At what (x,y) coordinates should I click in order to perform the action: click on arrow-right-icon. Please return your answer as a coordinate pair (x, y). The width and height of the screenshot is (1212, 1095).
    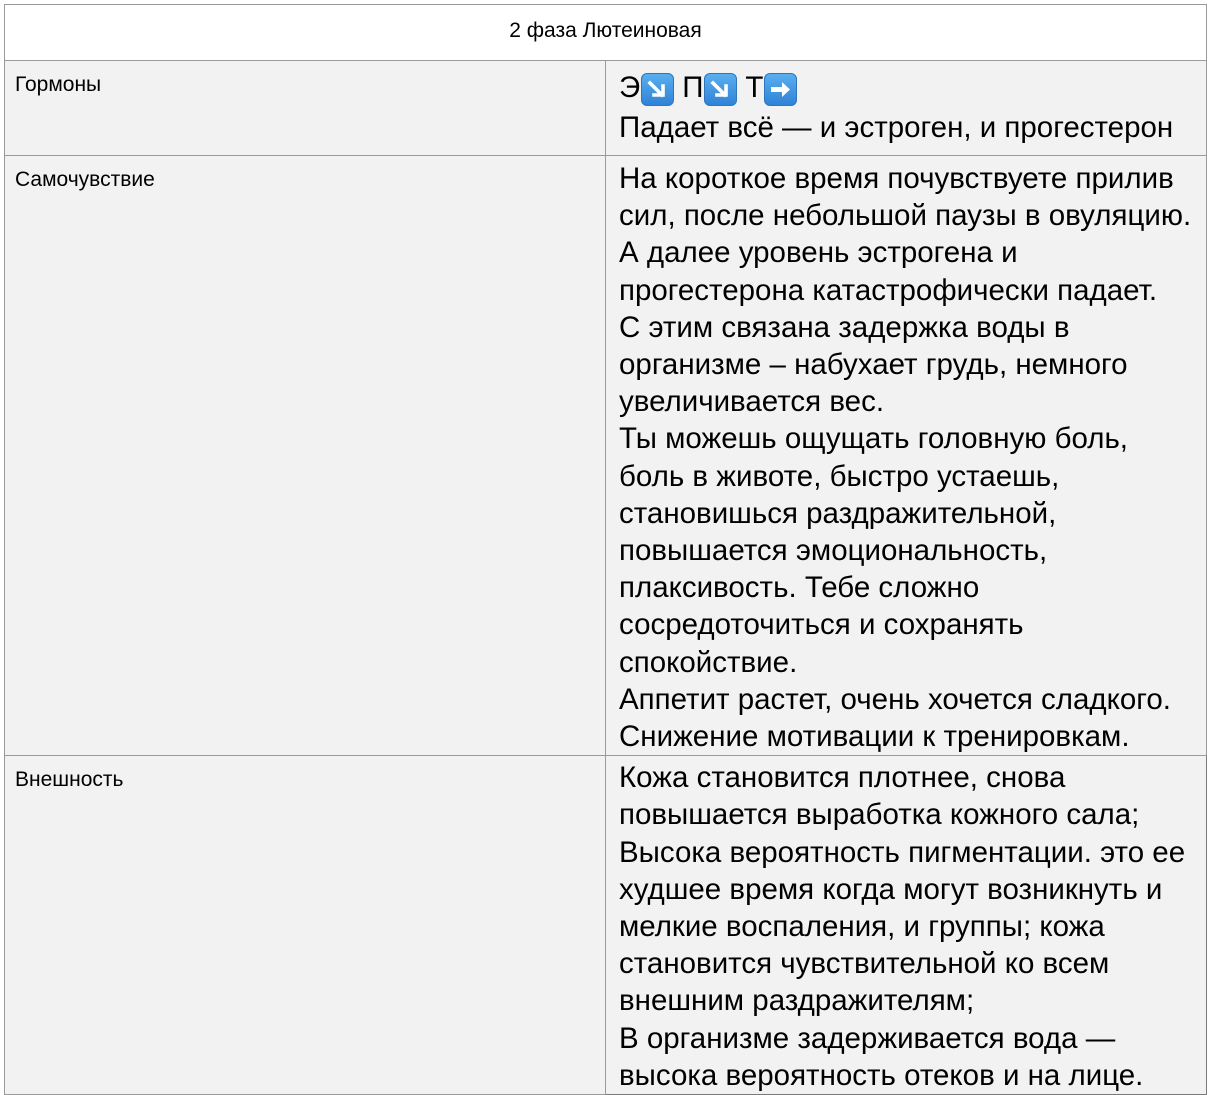
    Looking at the image, I should click on (781, 89).